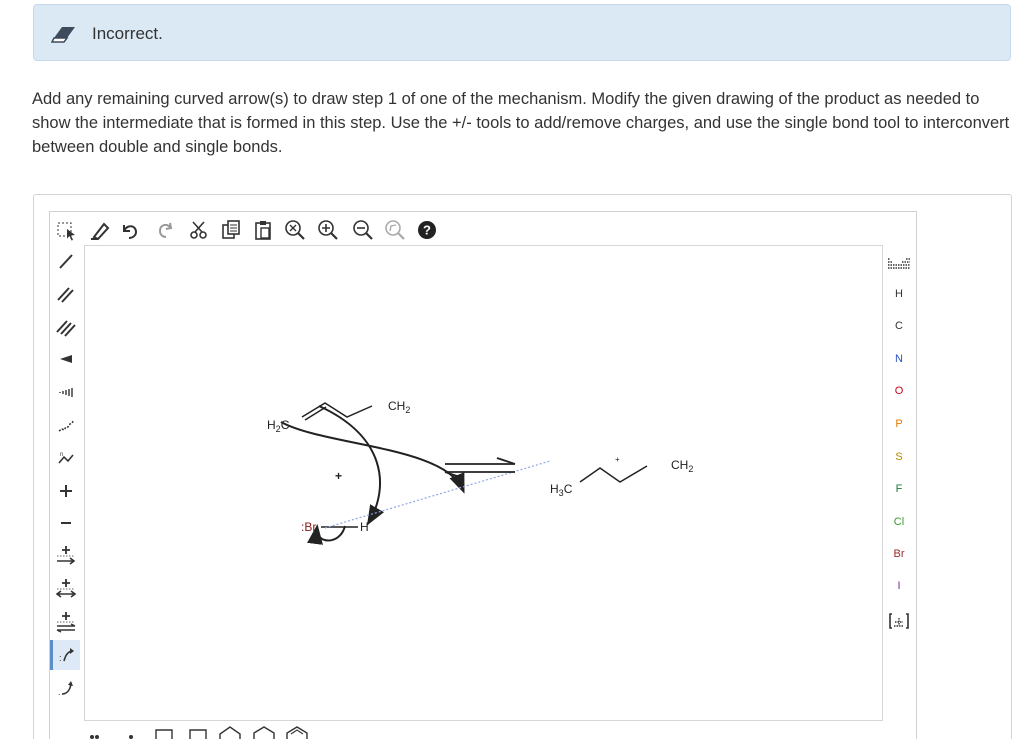  What do you see at coordinates (165, 230) in the screenshot?
I see `redo-icon` at bounding box center [165, 230].